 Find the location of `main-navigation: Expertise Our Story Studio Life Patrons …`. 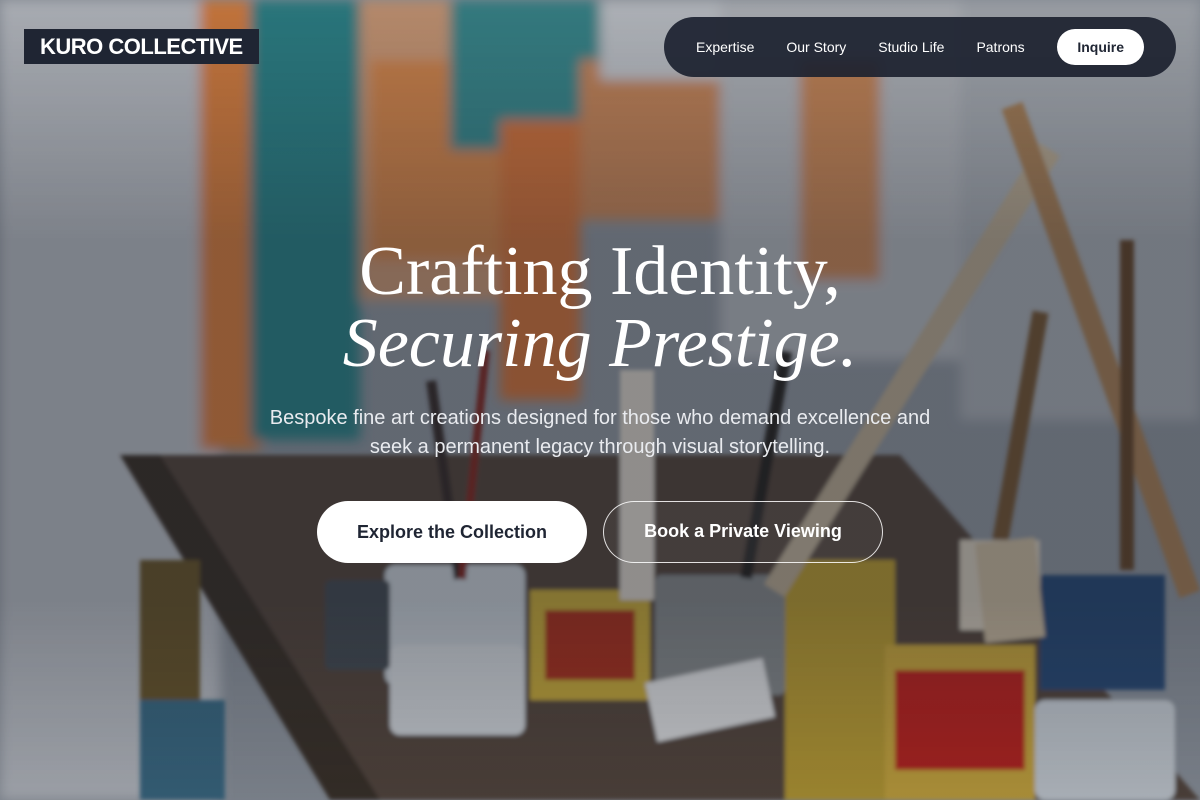

main-navigation: Expertise Our Story Studio Life Patrons … is located at coordinates (920, 47).